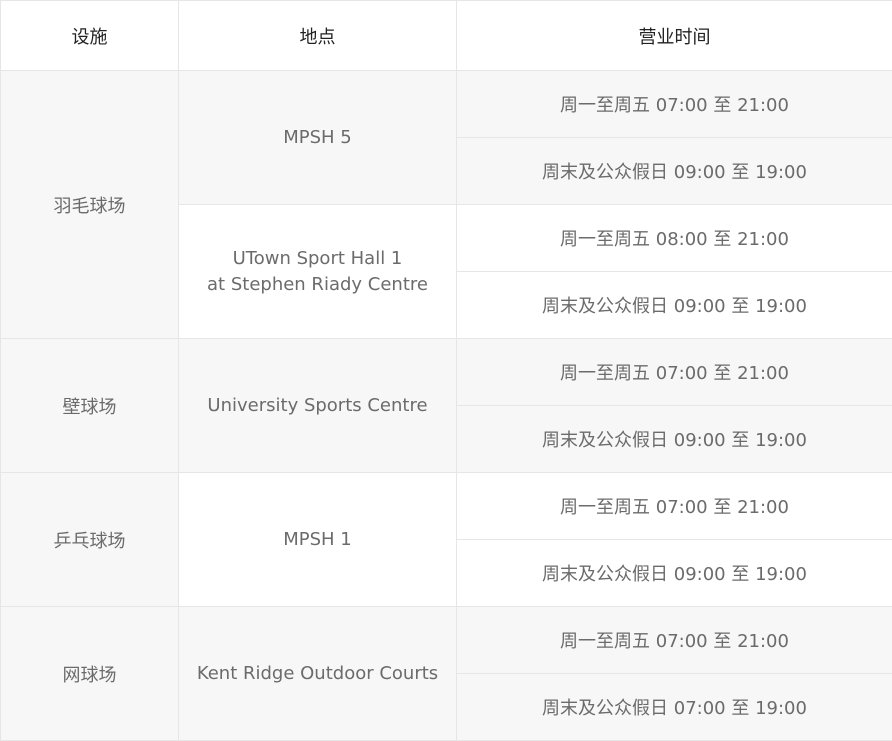 The image size is (892, 741). Describe the element at coordinates (90, 406) in the screenshot. I see `facility-cell: 壁球场` at that location.